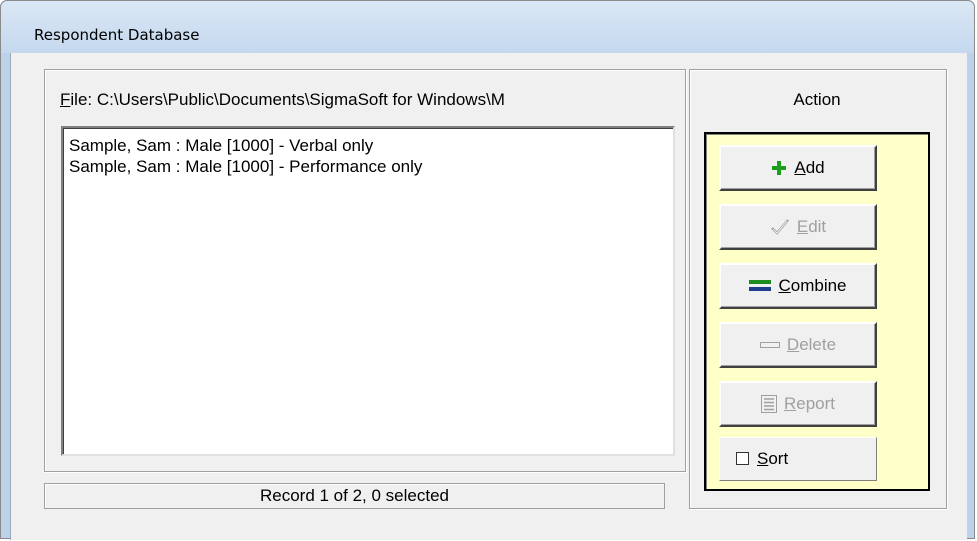  I want to click on document-icon, so click(768, 404).